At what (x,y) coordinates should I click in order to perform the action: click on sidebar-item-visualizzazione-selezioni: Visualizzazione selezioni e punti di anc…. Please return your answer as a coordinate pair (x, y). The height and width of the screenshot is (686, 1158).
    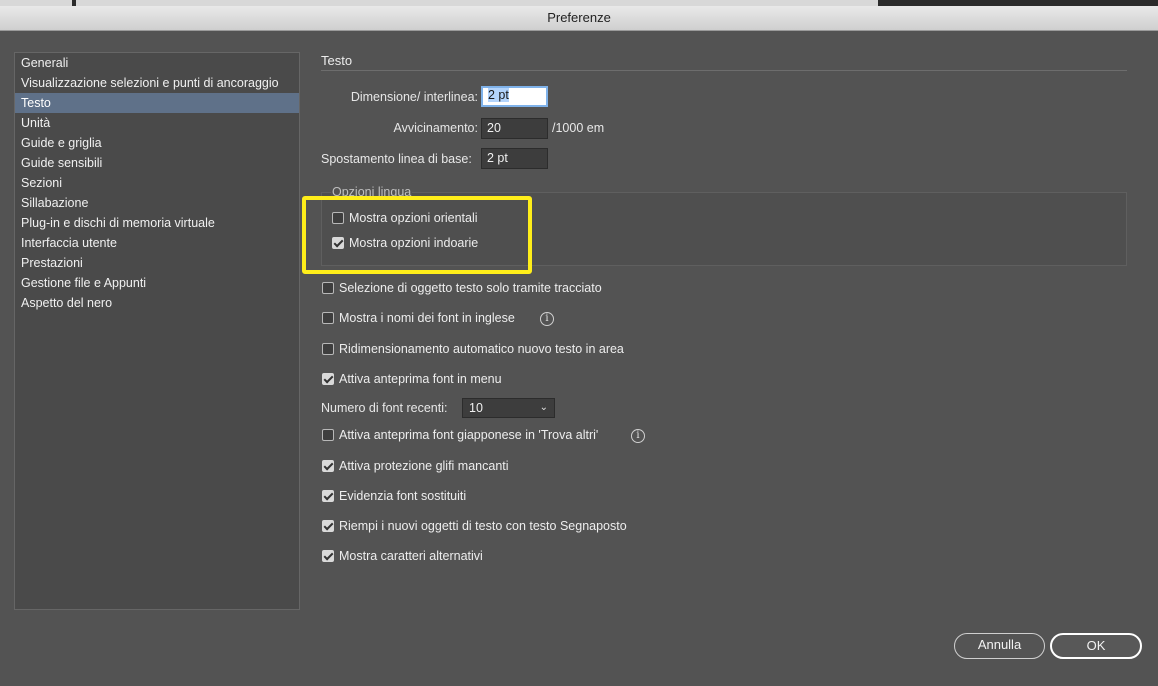
    Looking at the image, I should click on (157, 83).